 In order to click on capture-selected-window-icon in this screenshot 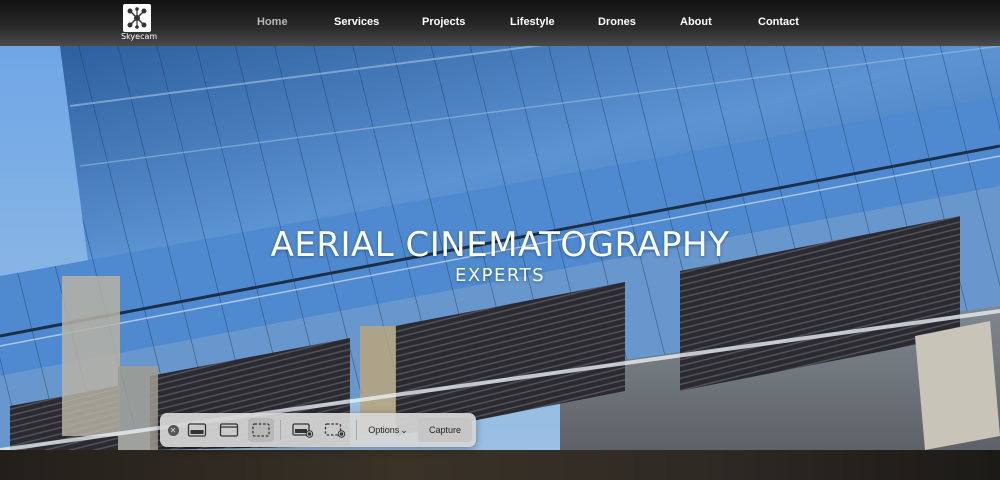, I will do `click(229, 430)`.